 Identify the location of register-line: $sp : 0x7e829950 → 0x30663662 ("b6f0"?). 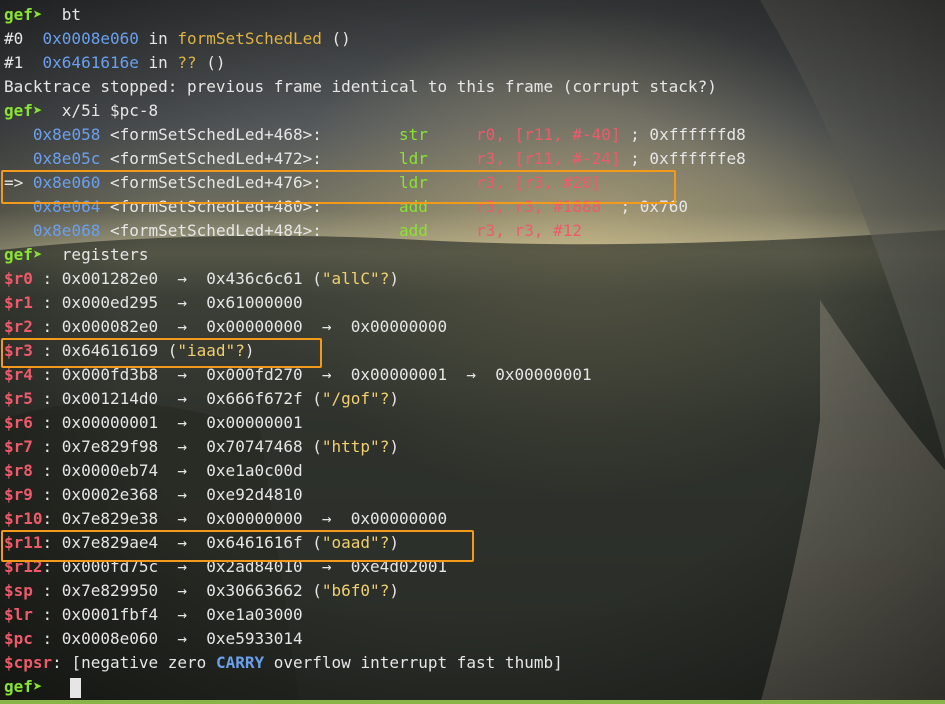
(201, 591).